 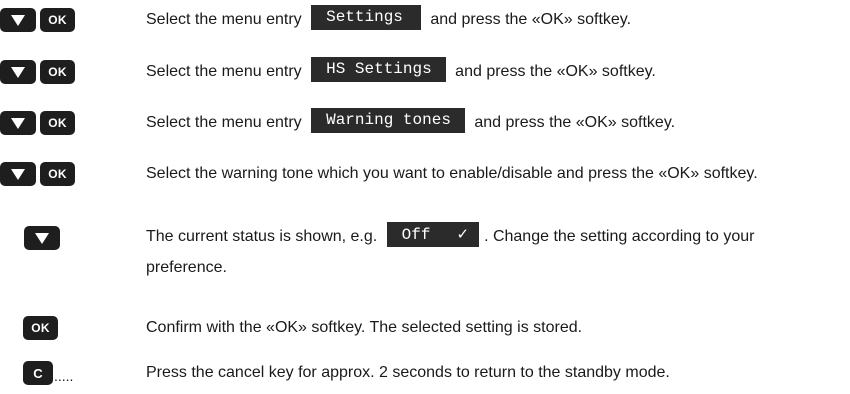 I want to click on step-text-before: The current status is shown, e.g., so click(x=262, y=236).